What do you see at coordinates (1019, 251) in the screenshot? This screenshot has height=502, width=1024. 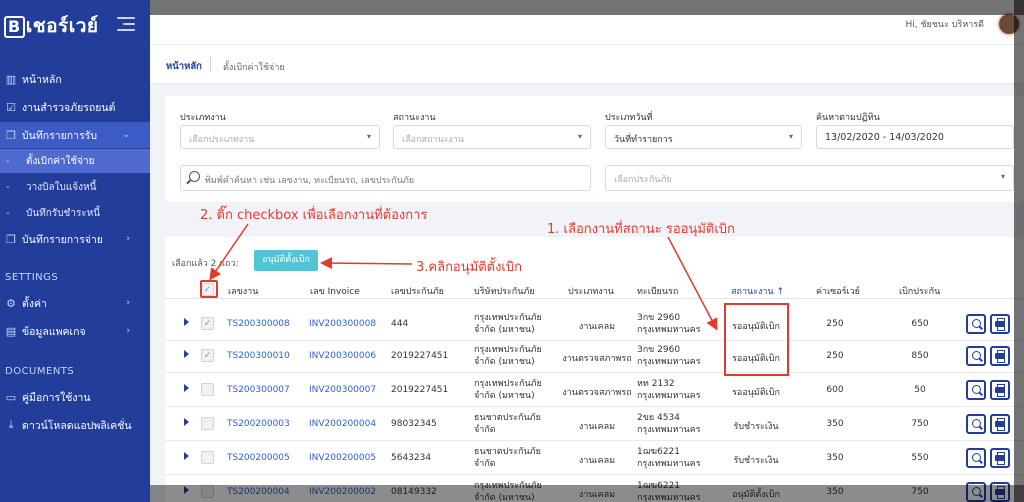 I see `overlay-right` at bounding box center [1019, 251].